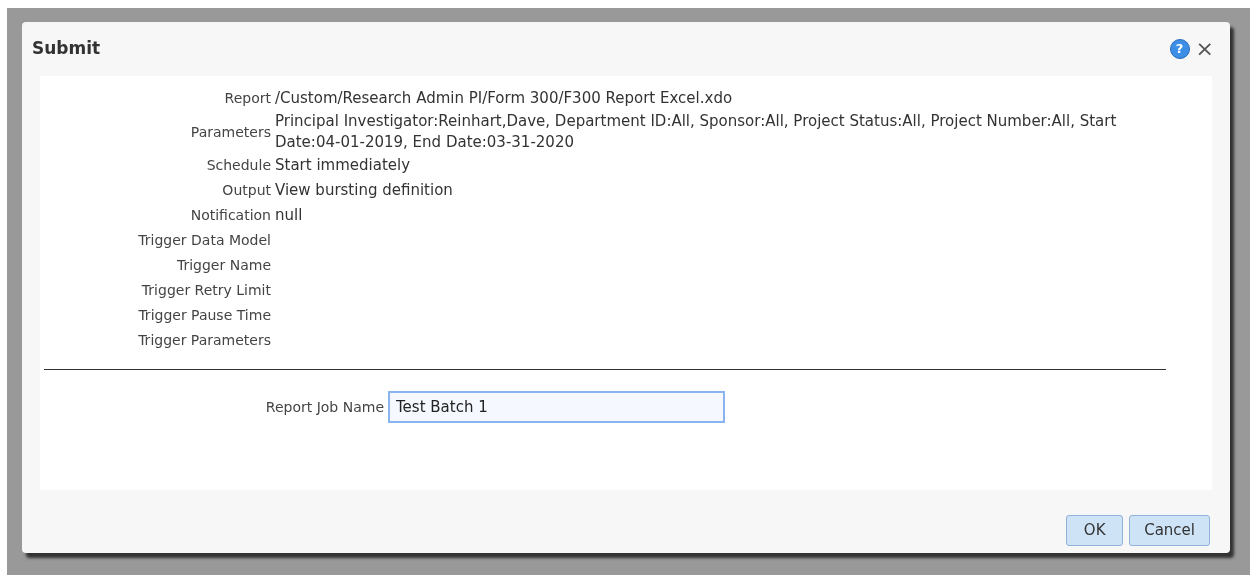 This screenshot has height=575, width=1258. Describe the element at coordinates (1095, 530) in the screenshot. I see `dialog-button: OK` at that location.